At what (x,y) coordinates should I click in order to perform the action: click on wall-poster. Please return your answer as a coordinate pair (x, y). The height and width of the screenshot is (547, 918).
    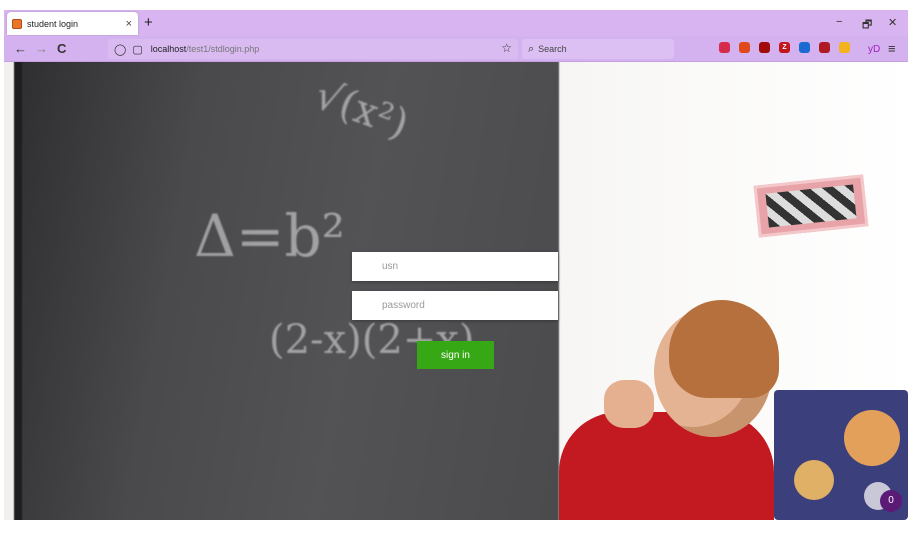
    Looking at the image, I should click on (811, 206).